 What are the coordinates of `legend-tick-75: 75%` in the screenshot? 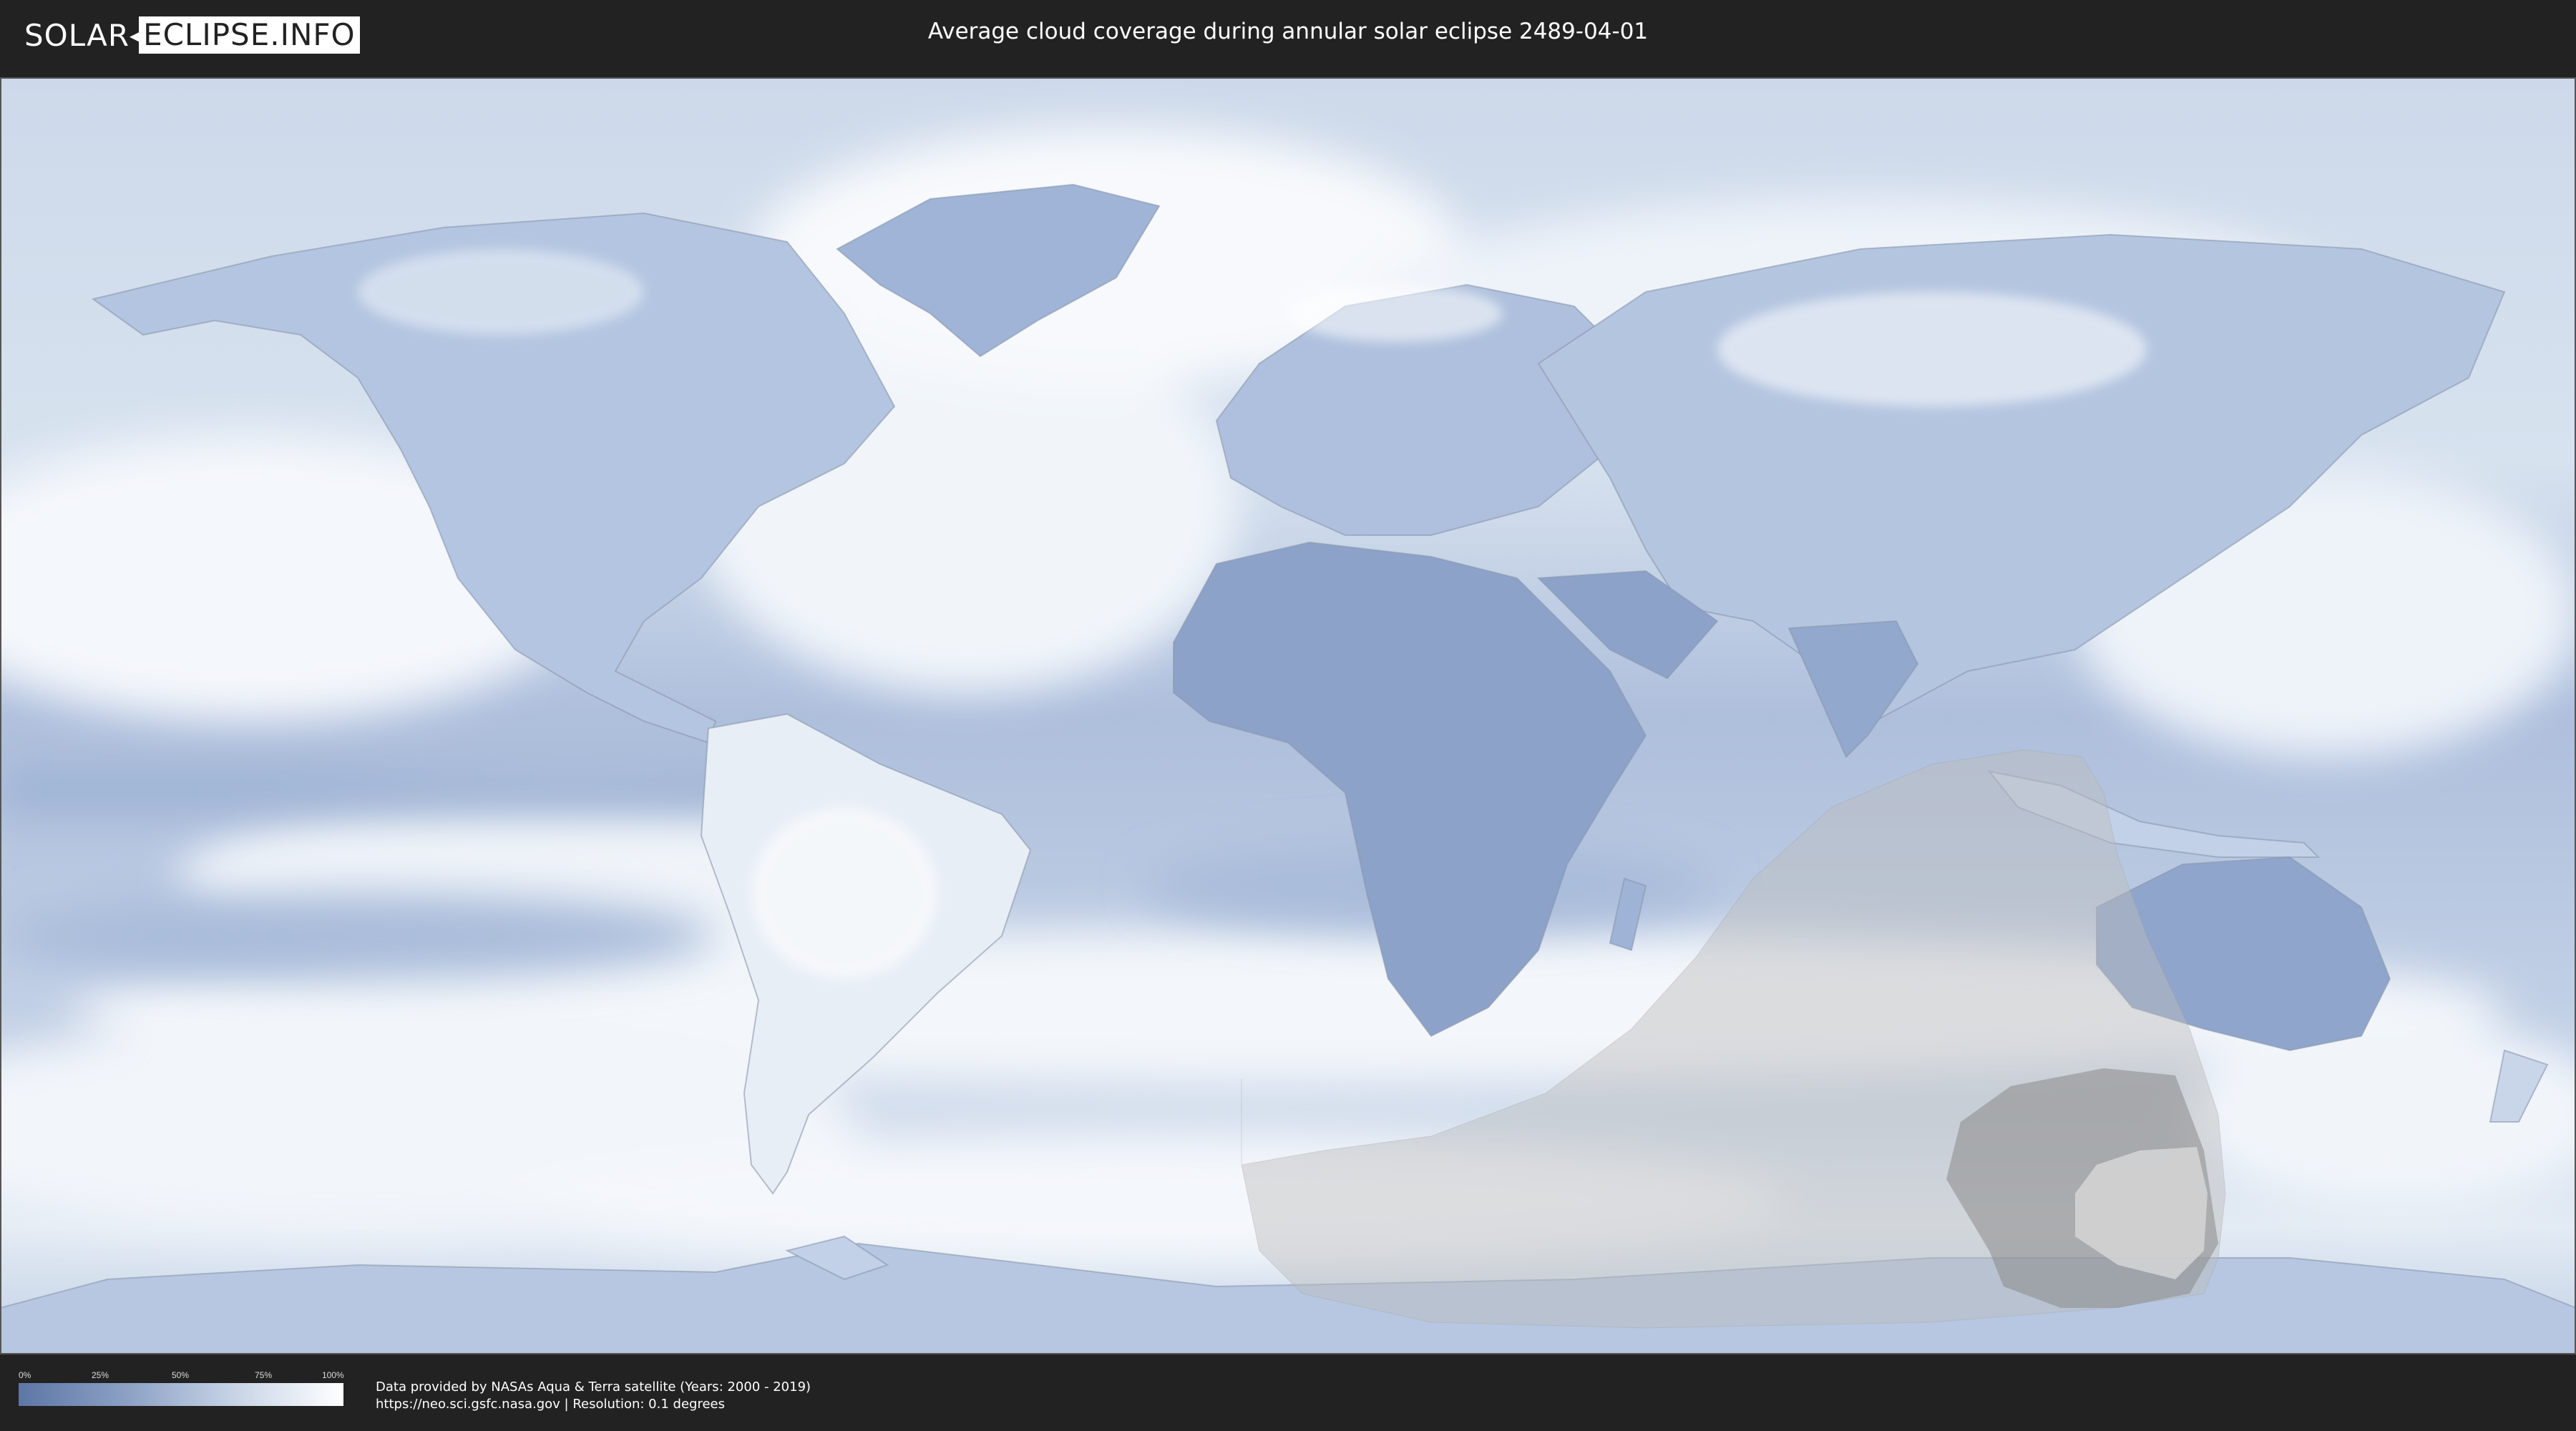 It's located at (264, 1375).